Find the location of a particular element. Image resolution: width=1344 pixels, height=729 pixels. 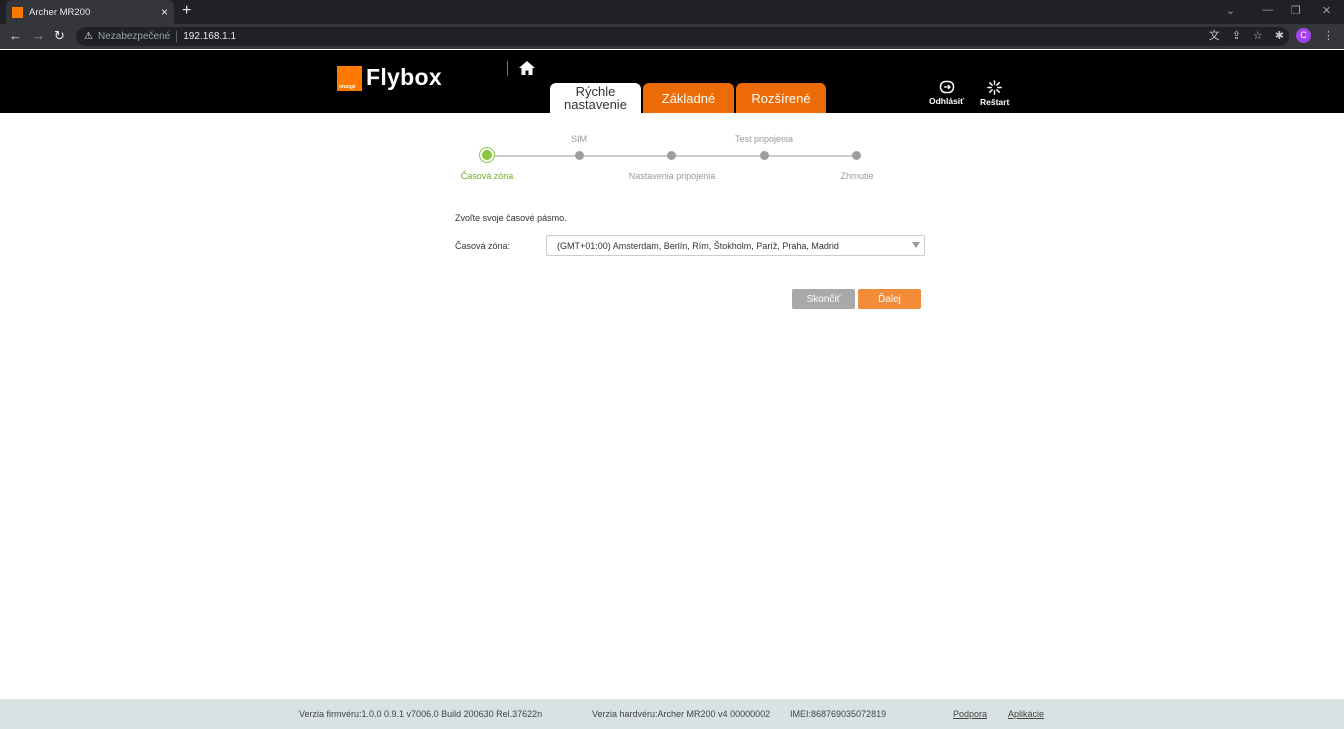

imei-value: IMEI:868769035072819 is located at coordinates (838, 714).